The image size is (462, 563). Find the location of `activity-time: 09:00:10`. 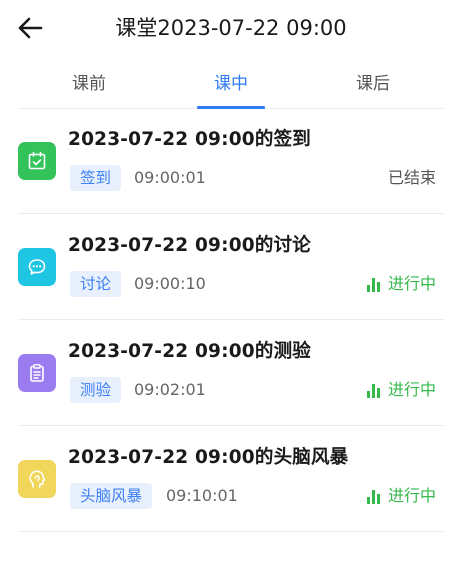

activity-time: 09:00:10 is located at coordinates (170, 283).